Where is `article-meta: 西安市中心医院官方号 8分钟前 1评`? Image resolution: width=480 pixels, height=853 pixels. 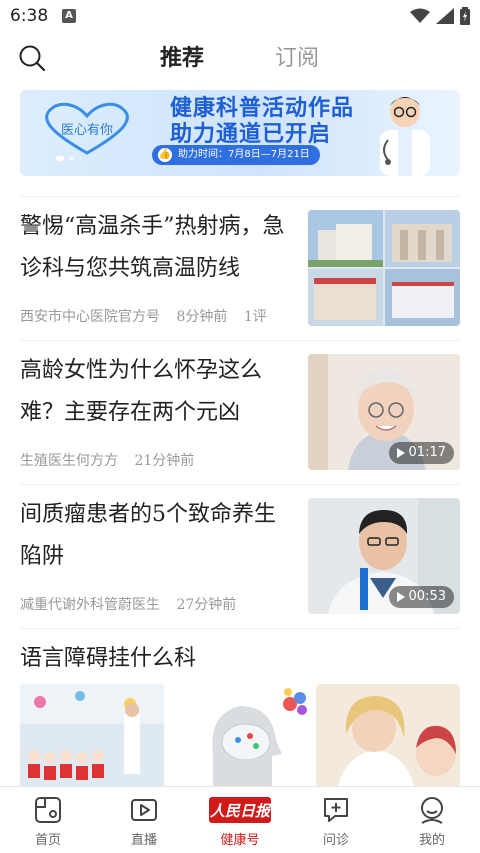 article-meta: 西安市中心医院官方号 8分钟前 1评 is located at coordinates (149, 316).